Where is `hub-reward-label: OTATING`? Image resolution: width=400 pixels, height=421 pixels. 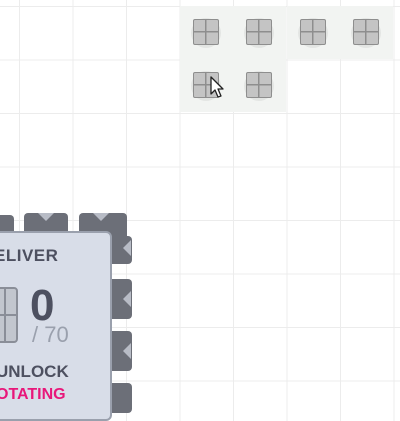 hub-reward-label: OTATING is located at coordinates (33, 394).